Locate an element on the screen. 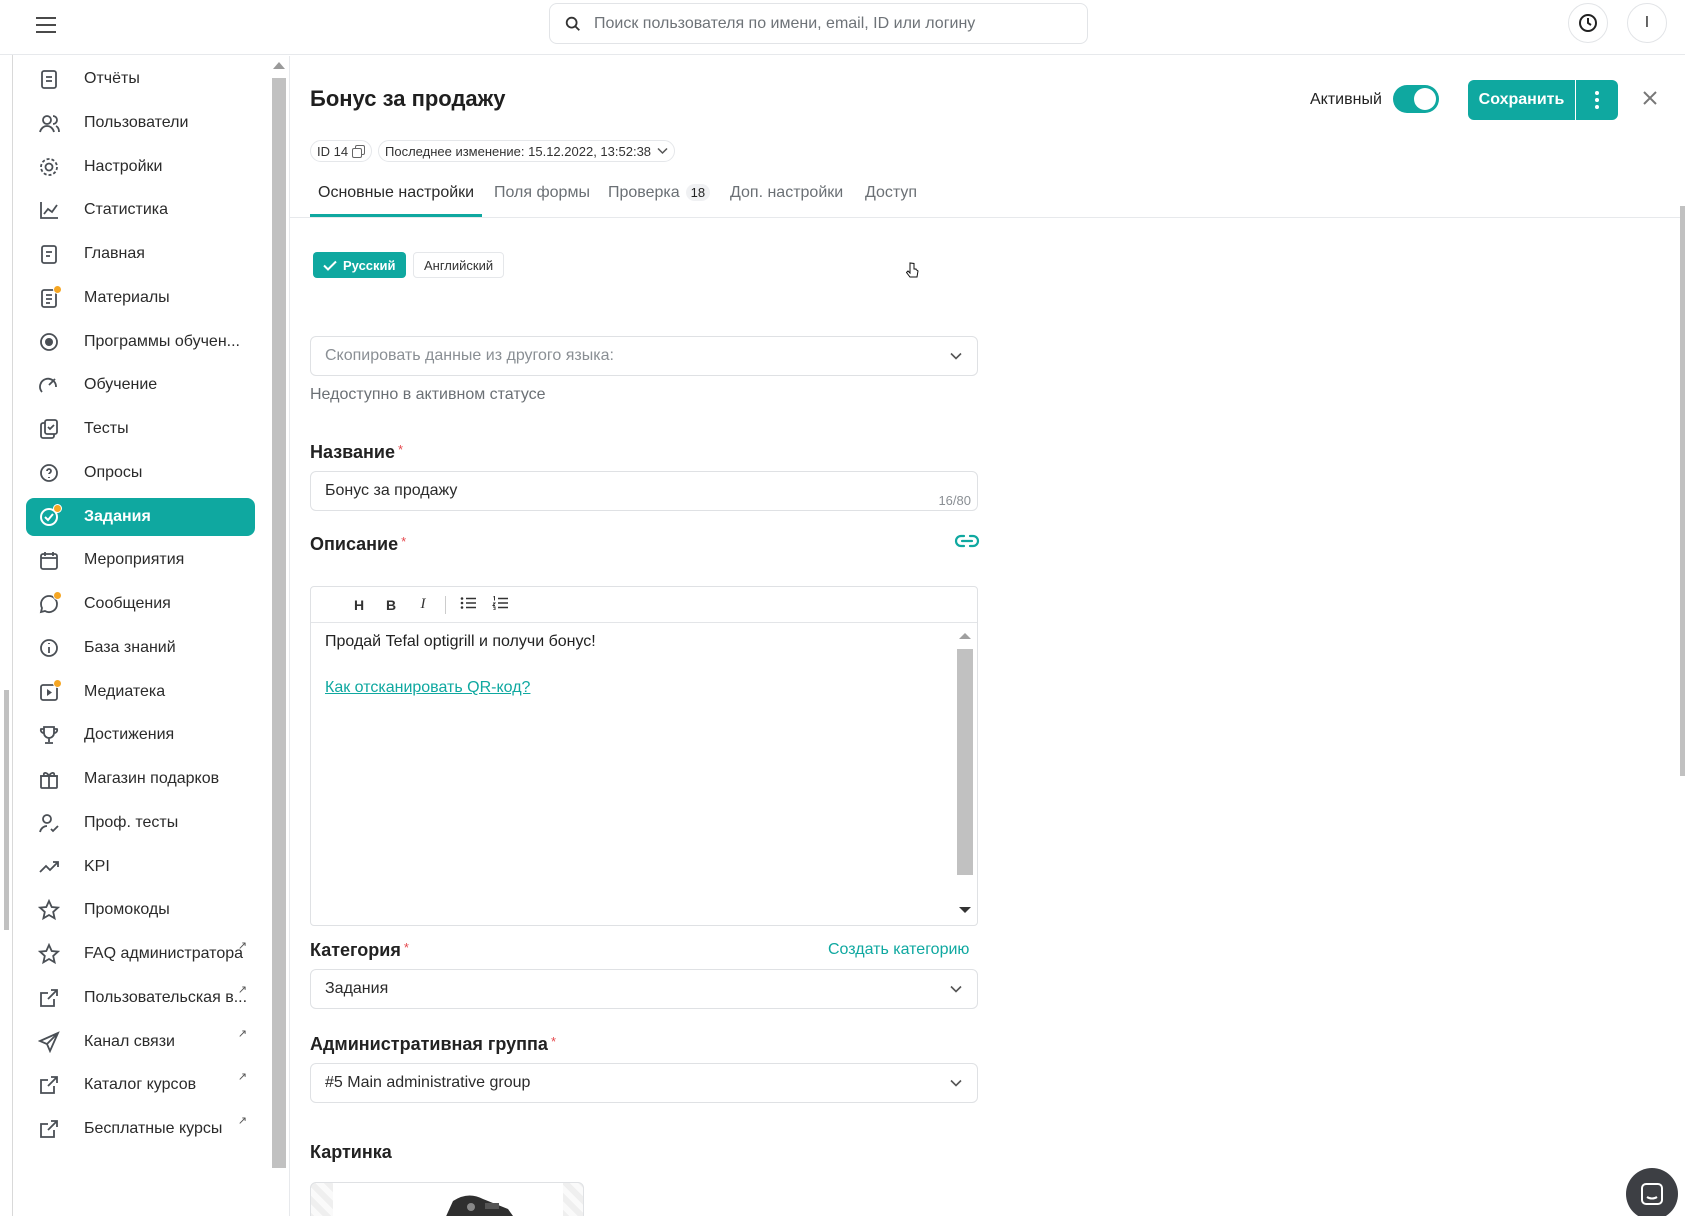 This screenshot has height=1216, width=1685. sidebar-item-label: Мероприятия is located at coordinates (134, 560).